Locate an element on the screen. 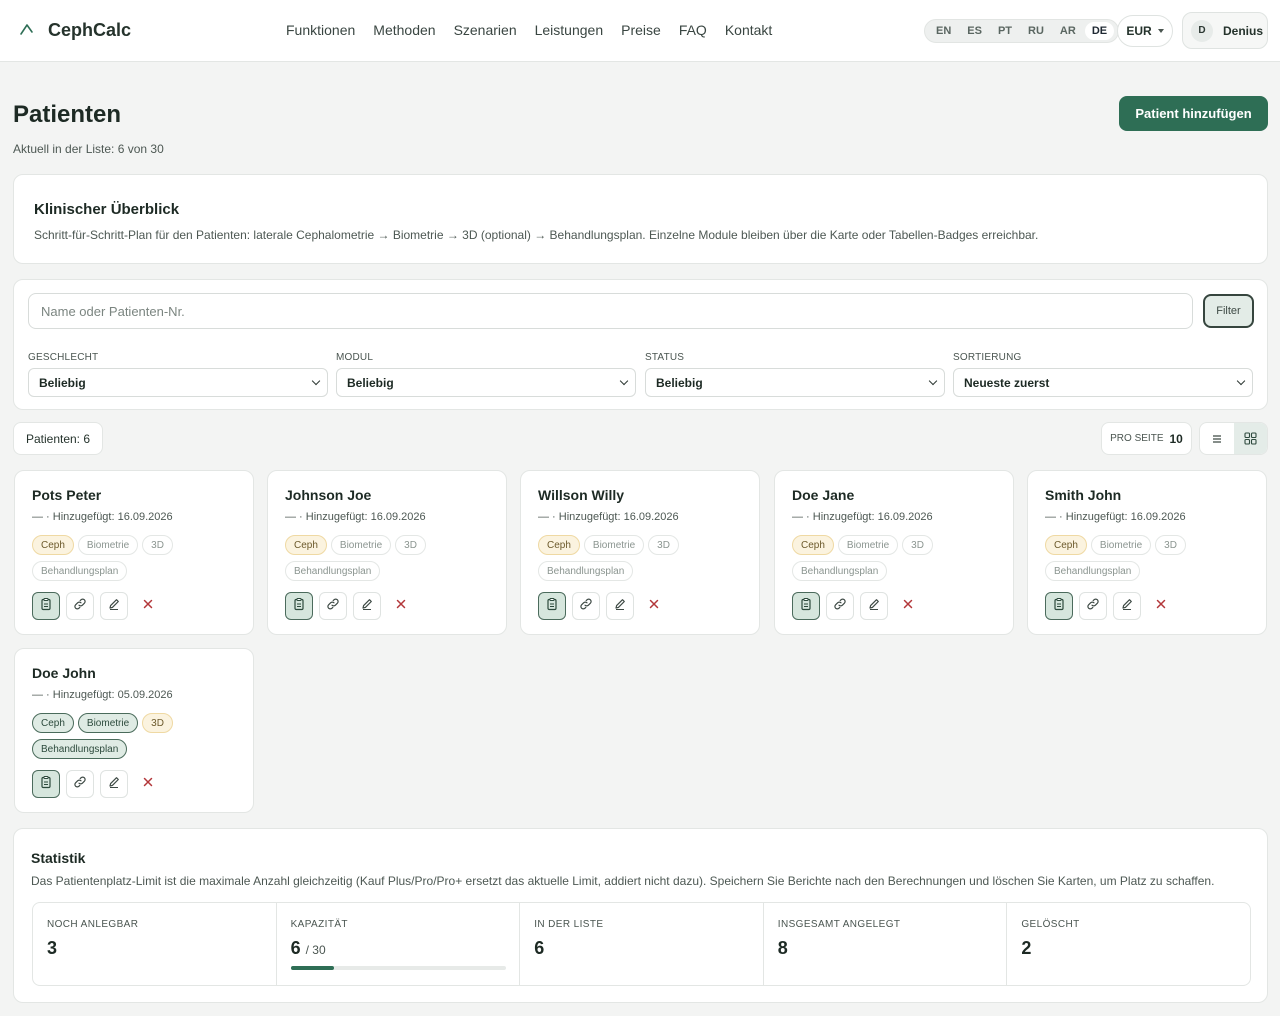  stat-label: INSGESAMT ANGELEGT is located at coordinates (839, 924).